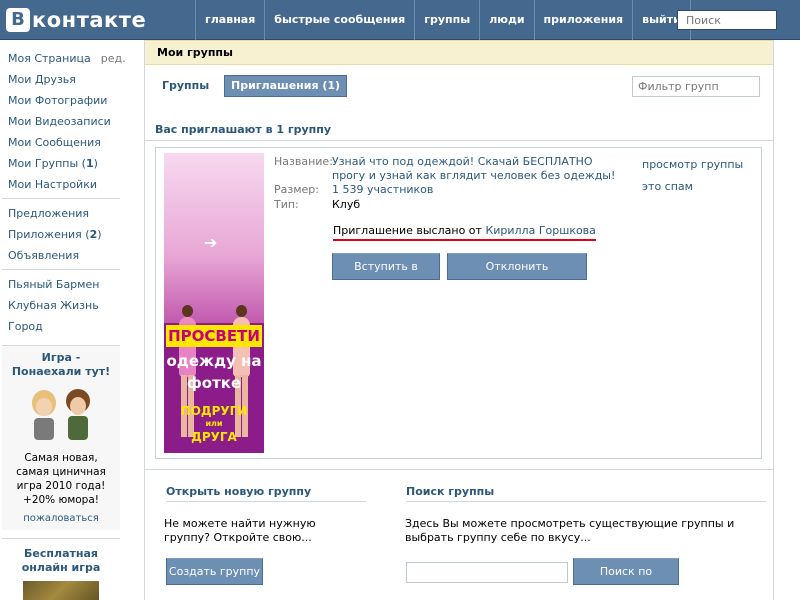 The width and height of the screenshot is (800, 600). What do you see at coordinates (18, 20) in the screenshot?
I see `logo-letter: B` at bounding box center [18, 20].